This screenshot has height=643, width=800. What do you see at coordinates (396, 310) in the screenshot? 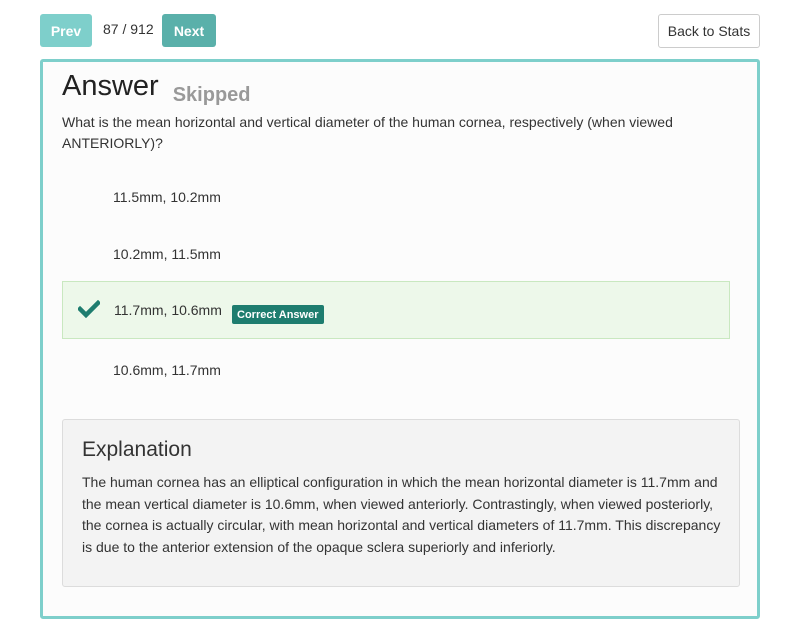
I see `answer-option-3-correct: 11.7mm, 10.6mm Correct Answer` at bounding box center [396, 310].